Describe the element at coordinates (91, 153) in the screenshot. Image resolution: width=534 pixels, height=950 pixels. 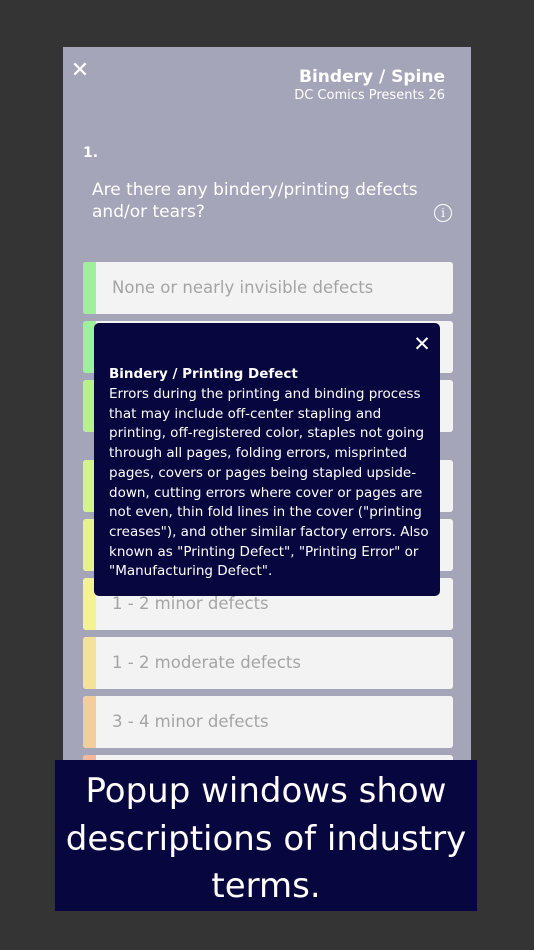
I see `question-number: 1.` at that location.